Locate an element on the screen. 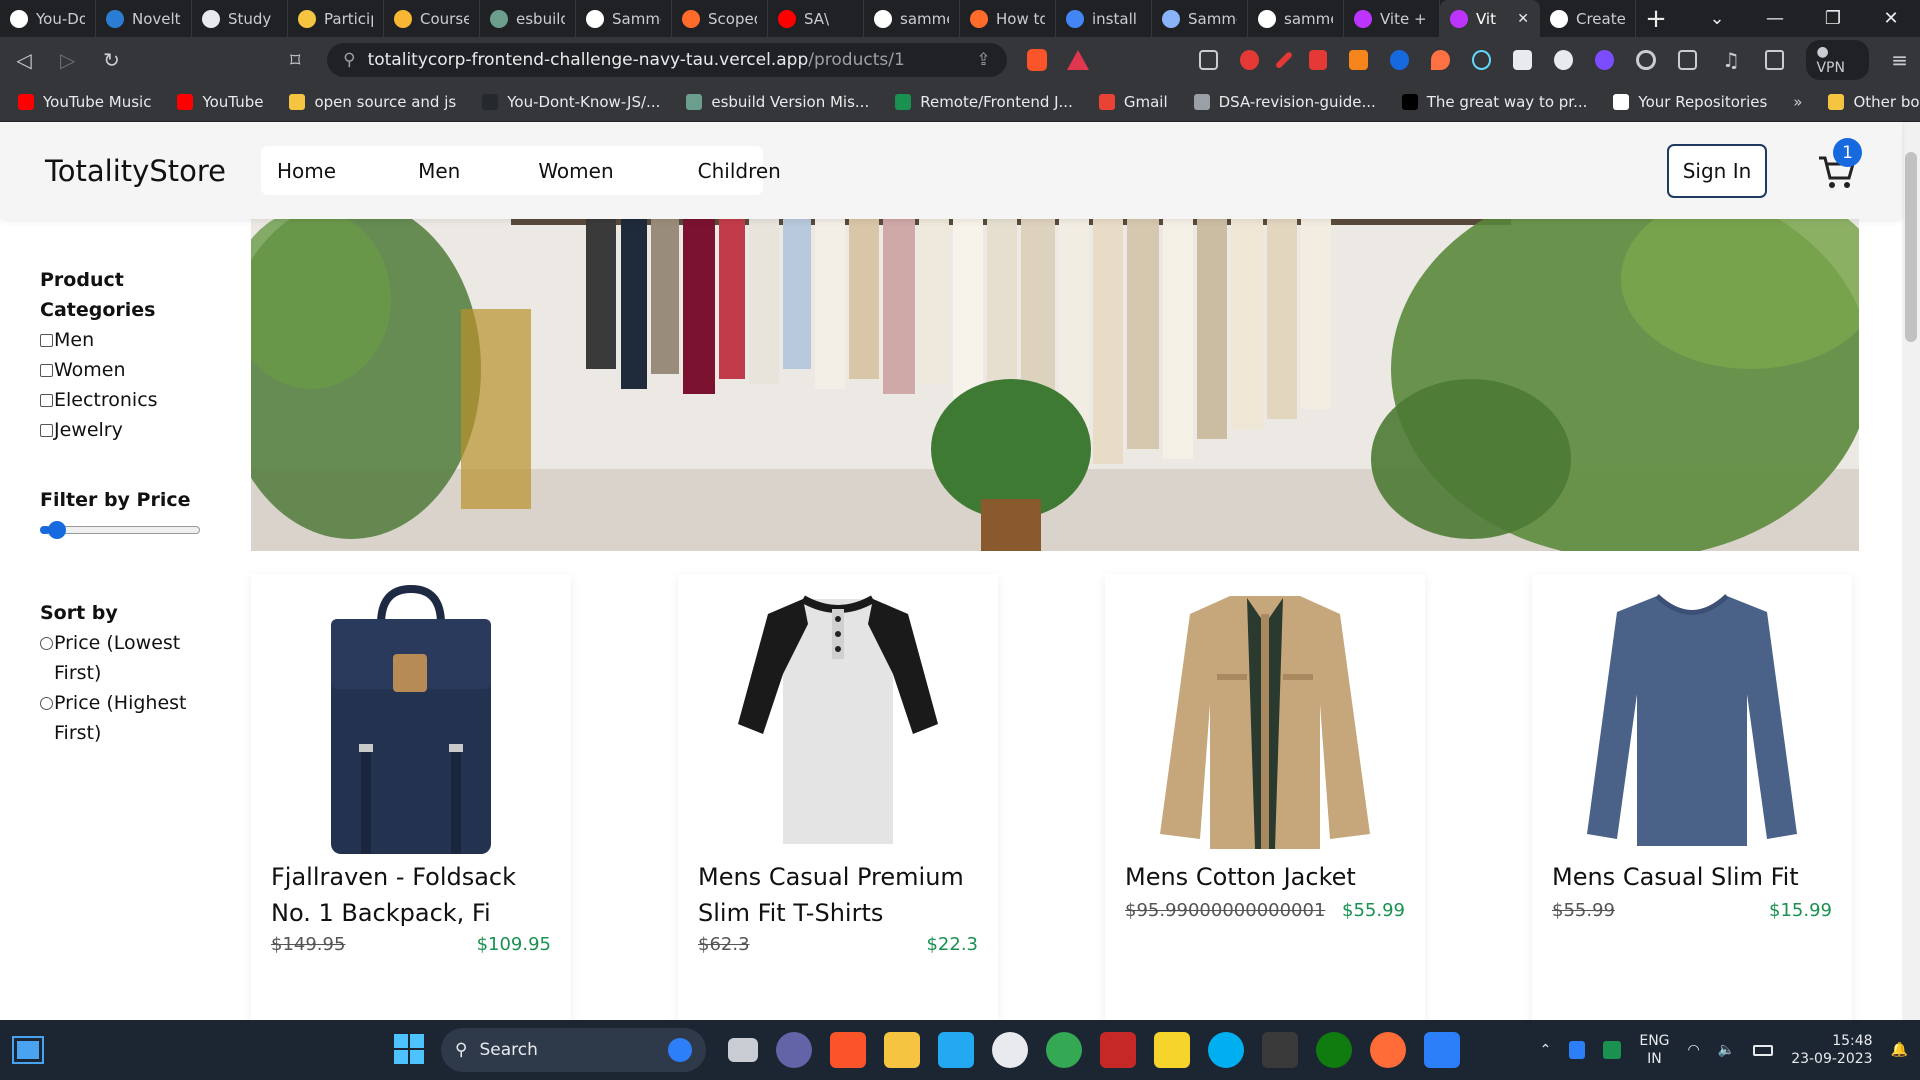 The width and height of the screenshot is (1920, 1080). share-icon: ⇪ is located at coordinates (983, 60).